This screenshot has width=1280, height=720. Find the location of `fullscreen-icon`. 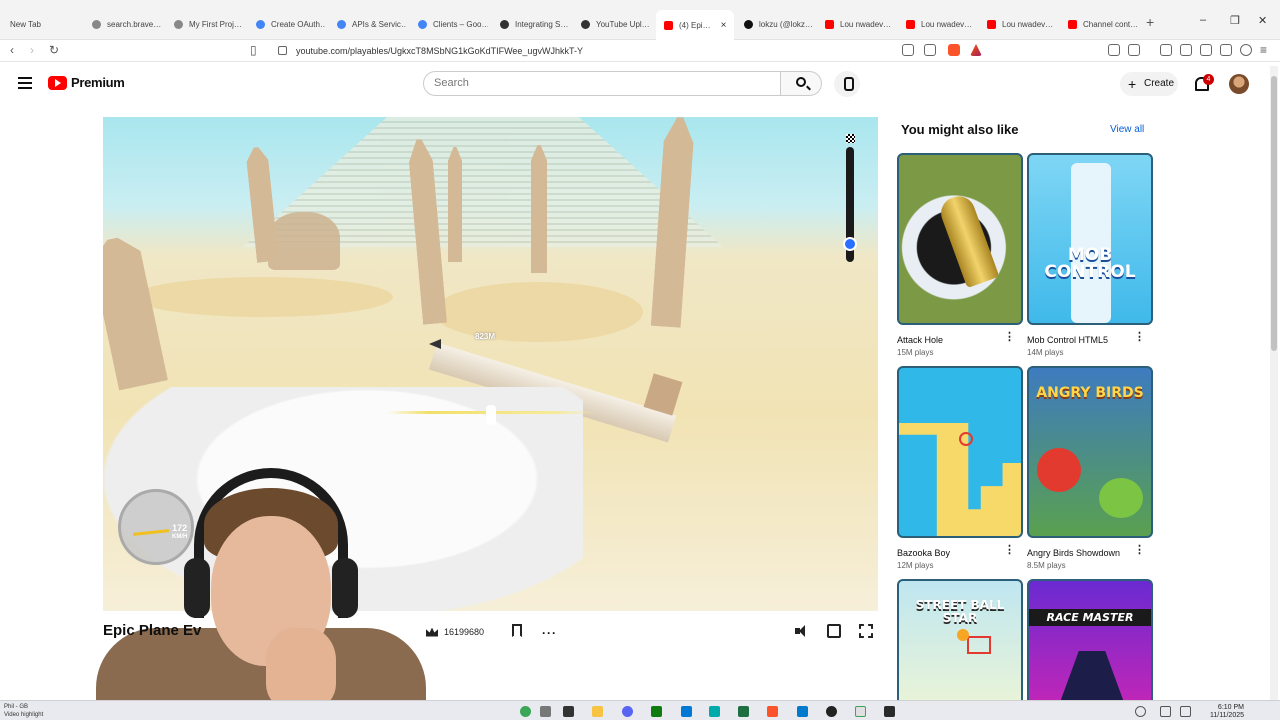

fullscreen-icon is located at coordinates (866, 631).